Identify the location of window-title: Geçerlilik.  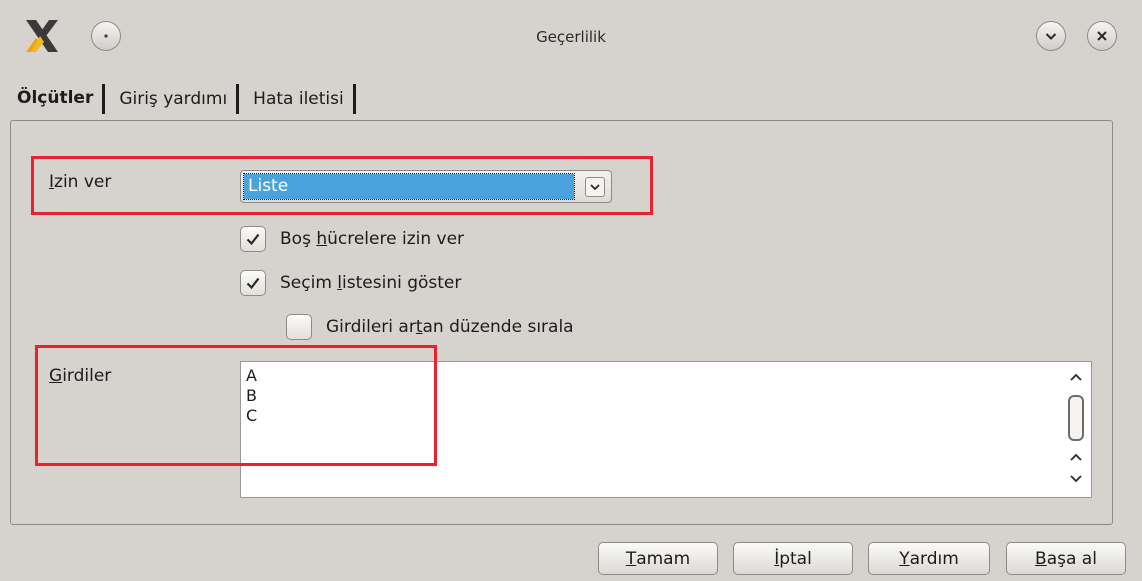
(571, 37).